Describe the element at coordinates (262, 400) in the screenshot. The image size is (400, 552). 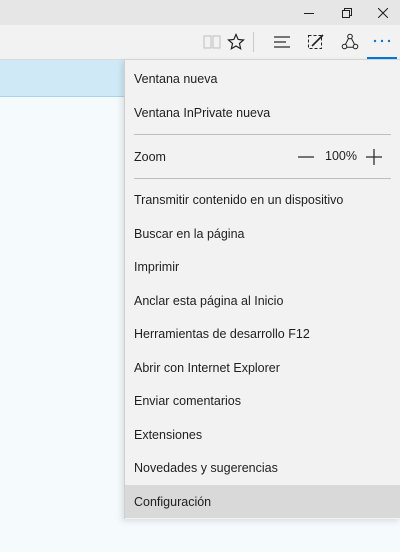
I see `menu-item-send-feedback: Enviar comentarios` at that location.